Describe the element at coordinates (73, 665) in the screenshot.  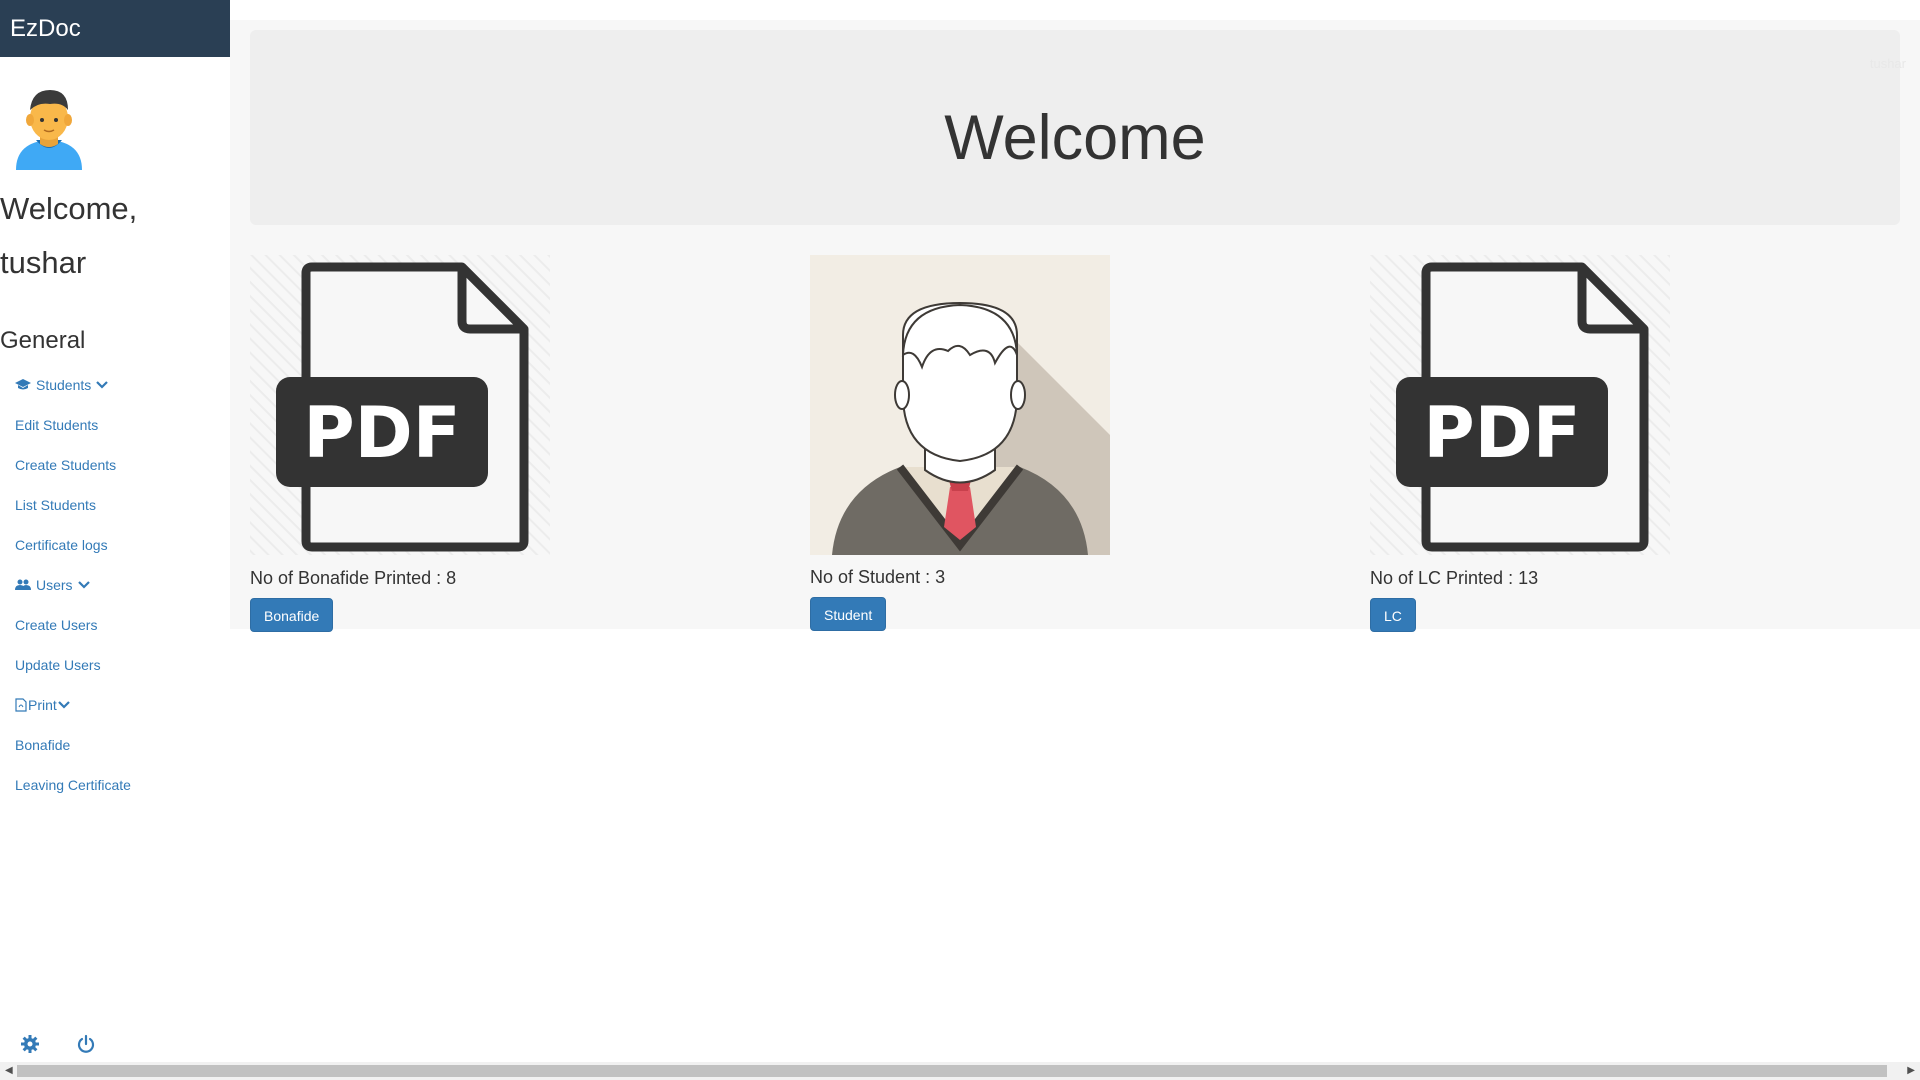
I see `sidebar-item-update-users: Update Users` at that location.